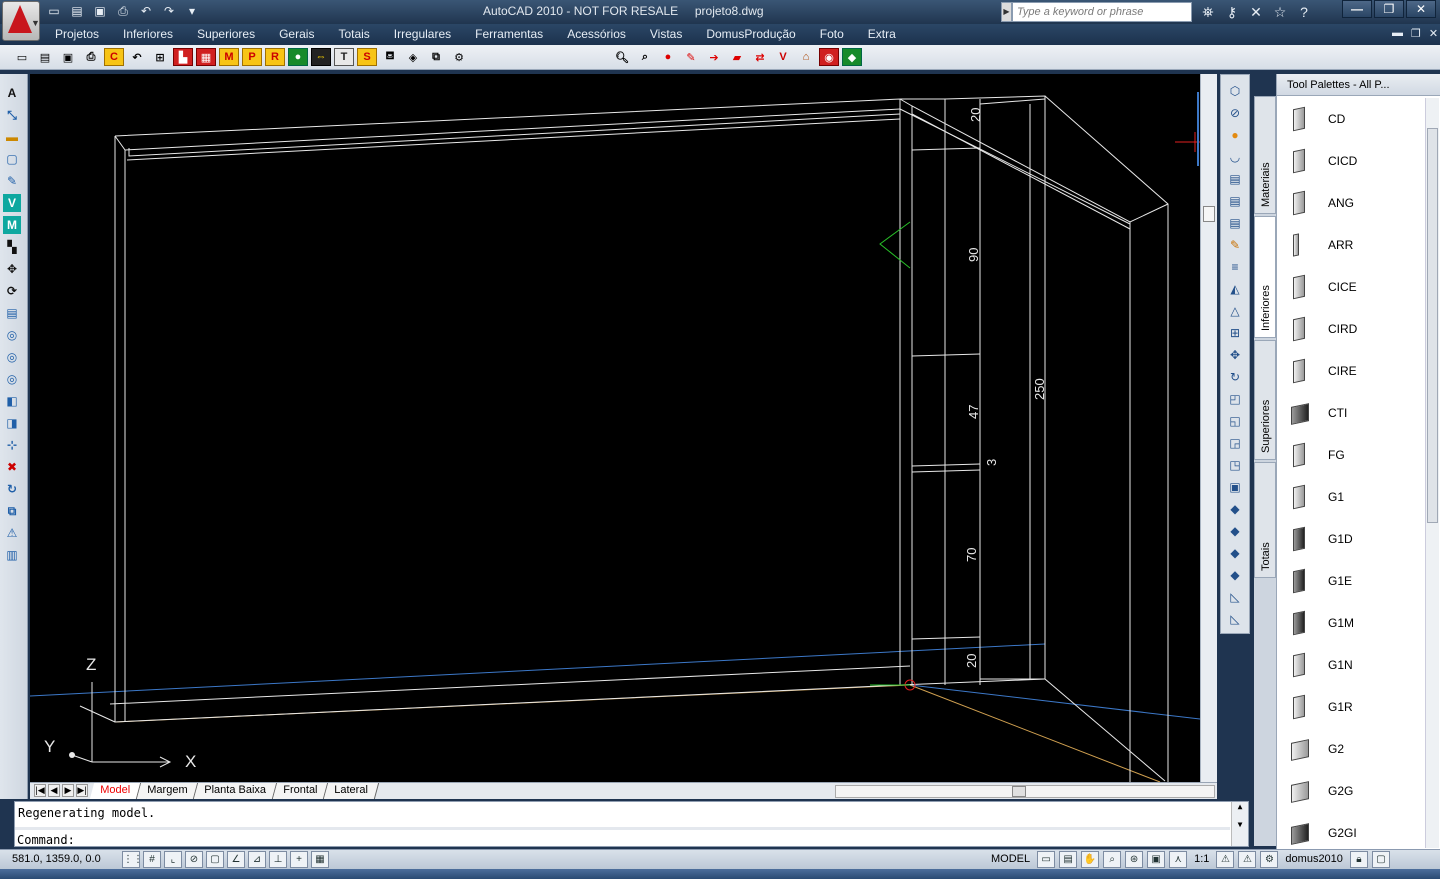  What do you see at coordinates (1235, 223) in the screenshot?
I see `stack-3-icon: ▤` at bounding box center [1235, 223].